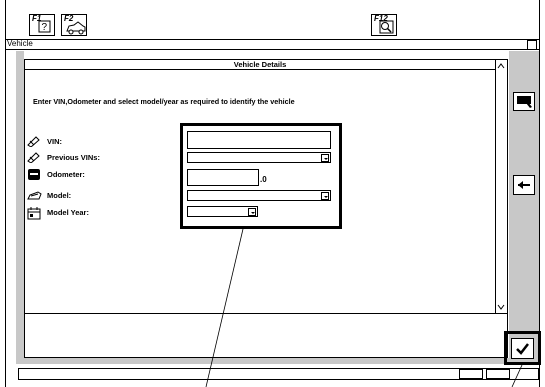 This screenshot has width=545, height=387. I want to click on f1-help-button: F1 ?, so click(42, 25).